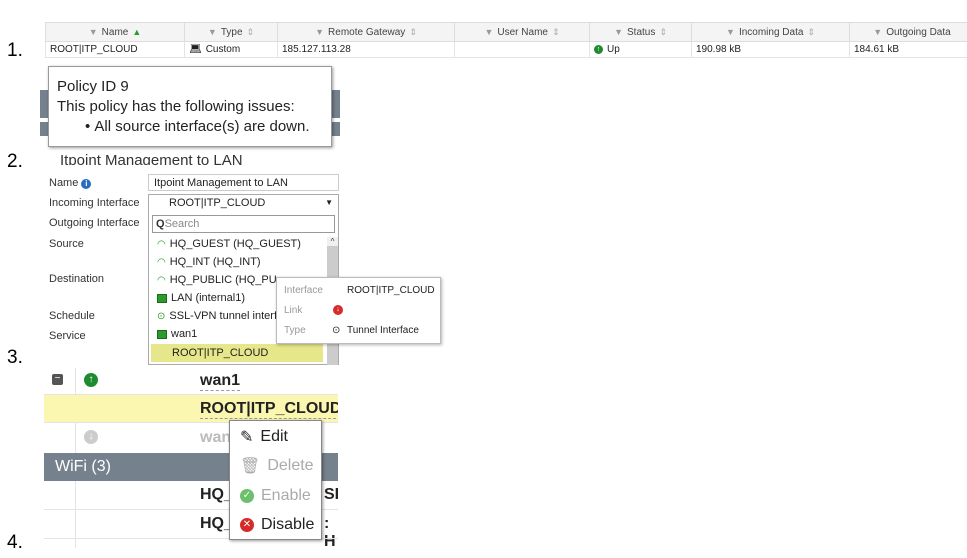 This screenshot has height=558, width=967. I want to click on policy-name-behind: Itpoint Management to LAN, so click(151, 158).